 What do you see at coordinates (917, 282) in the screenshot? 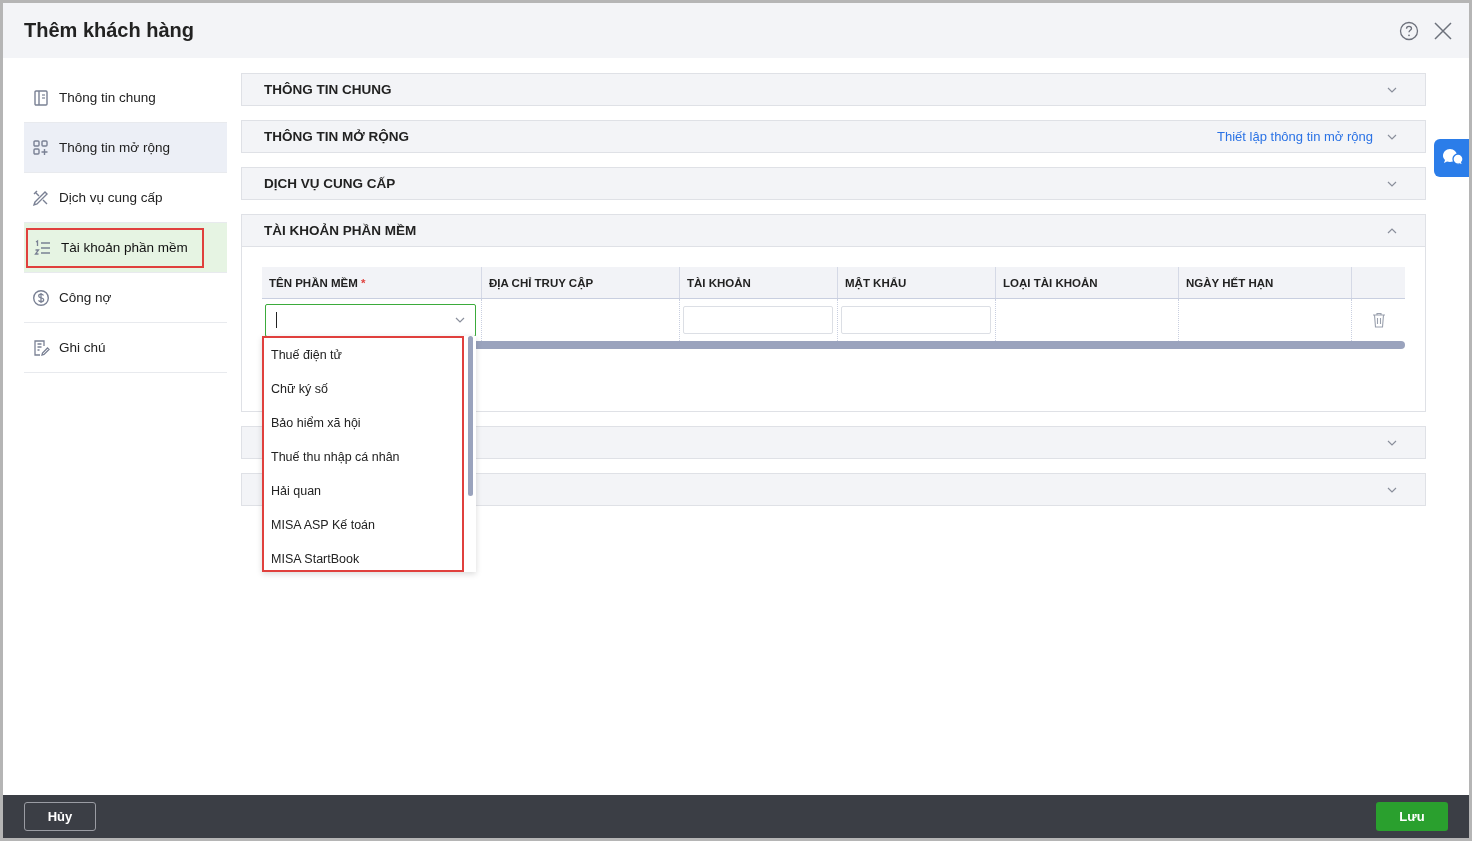
I see `column-header: MẬT KHẨU` at bounding box center [917, 282].